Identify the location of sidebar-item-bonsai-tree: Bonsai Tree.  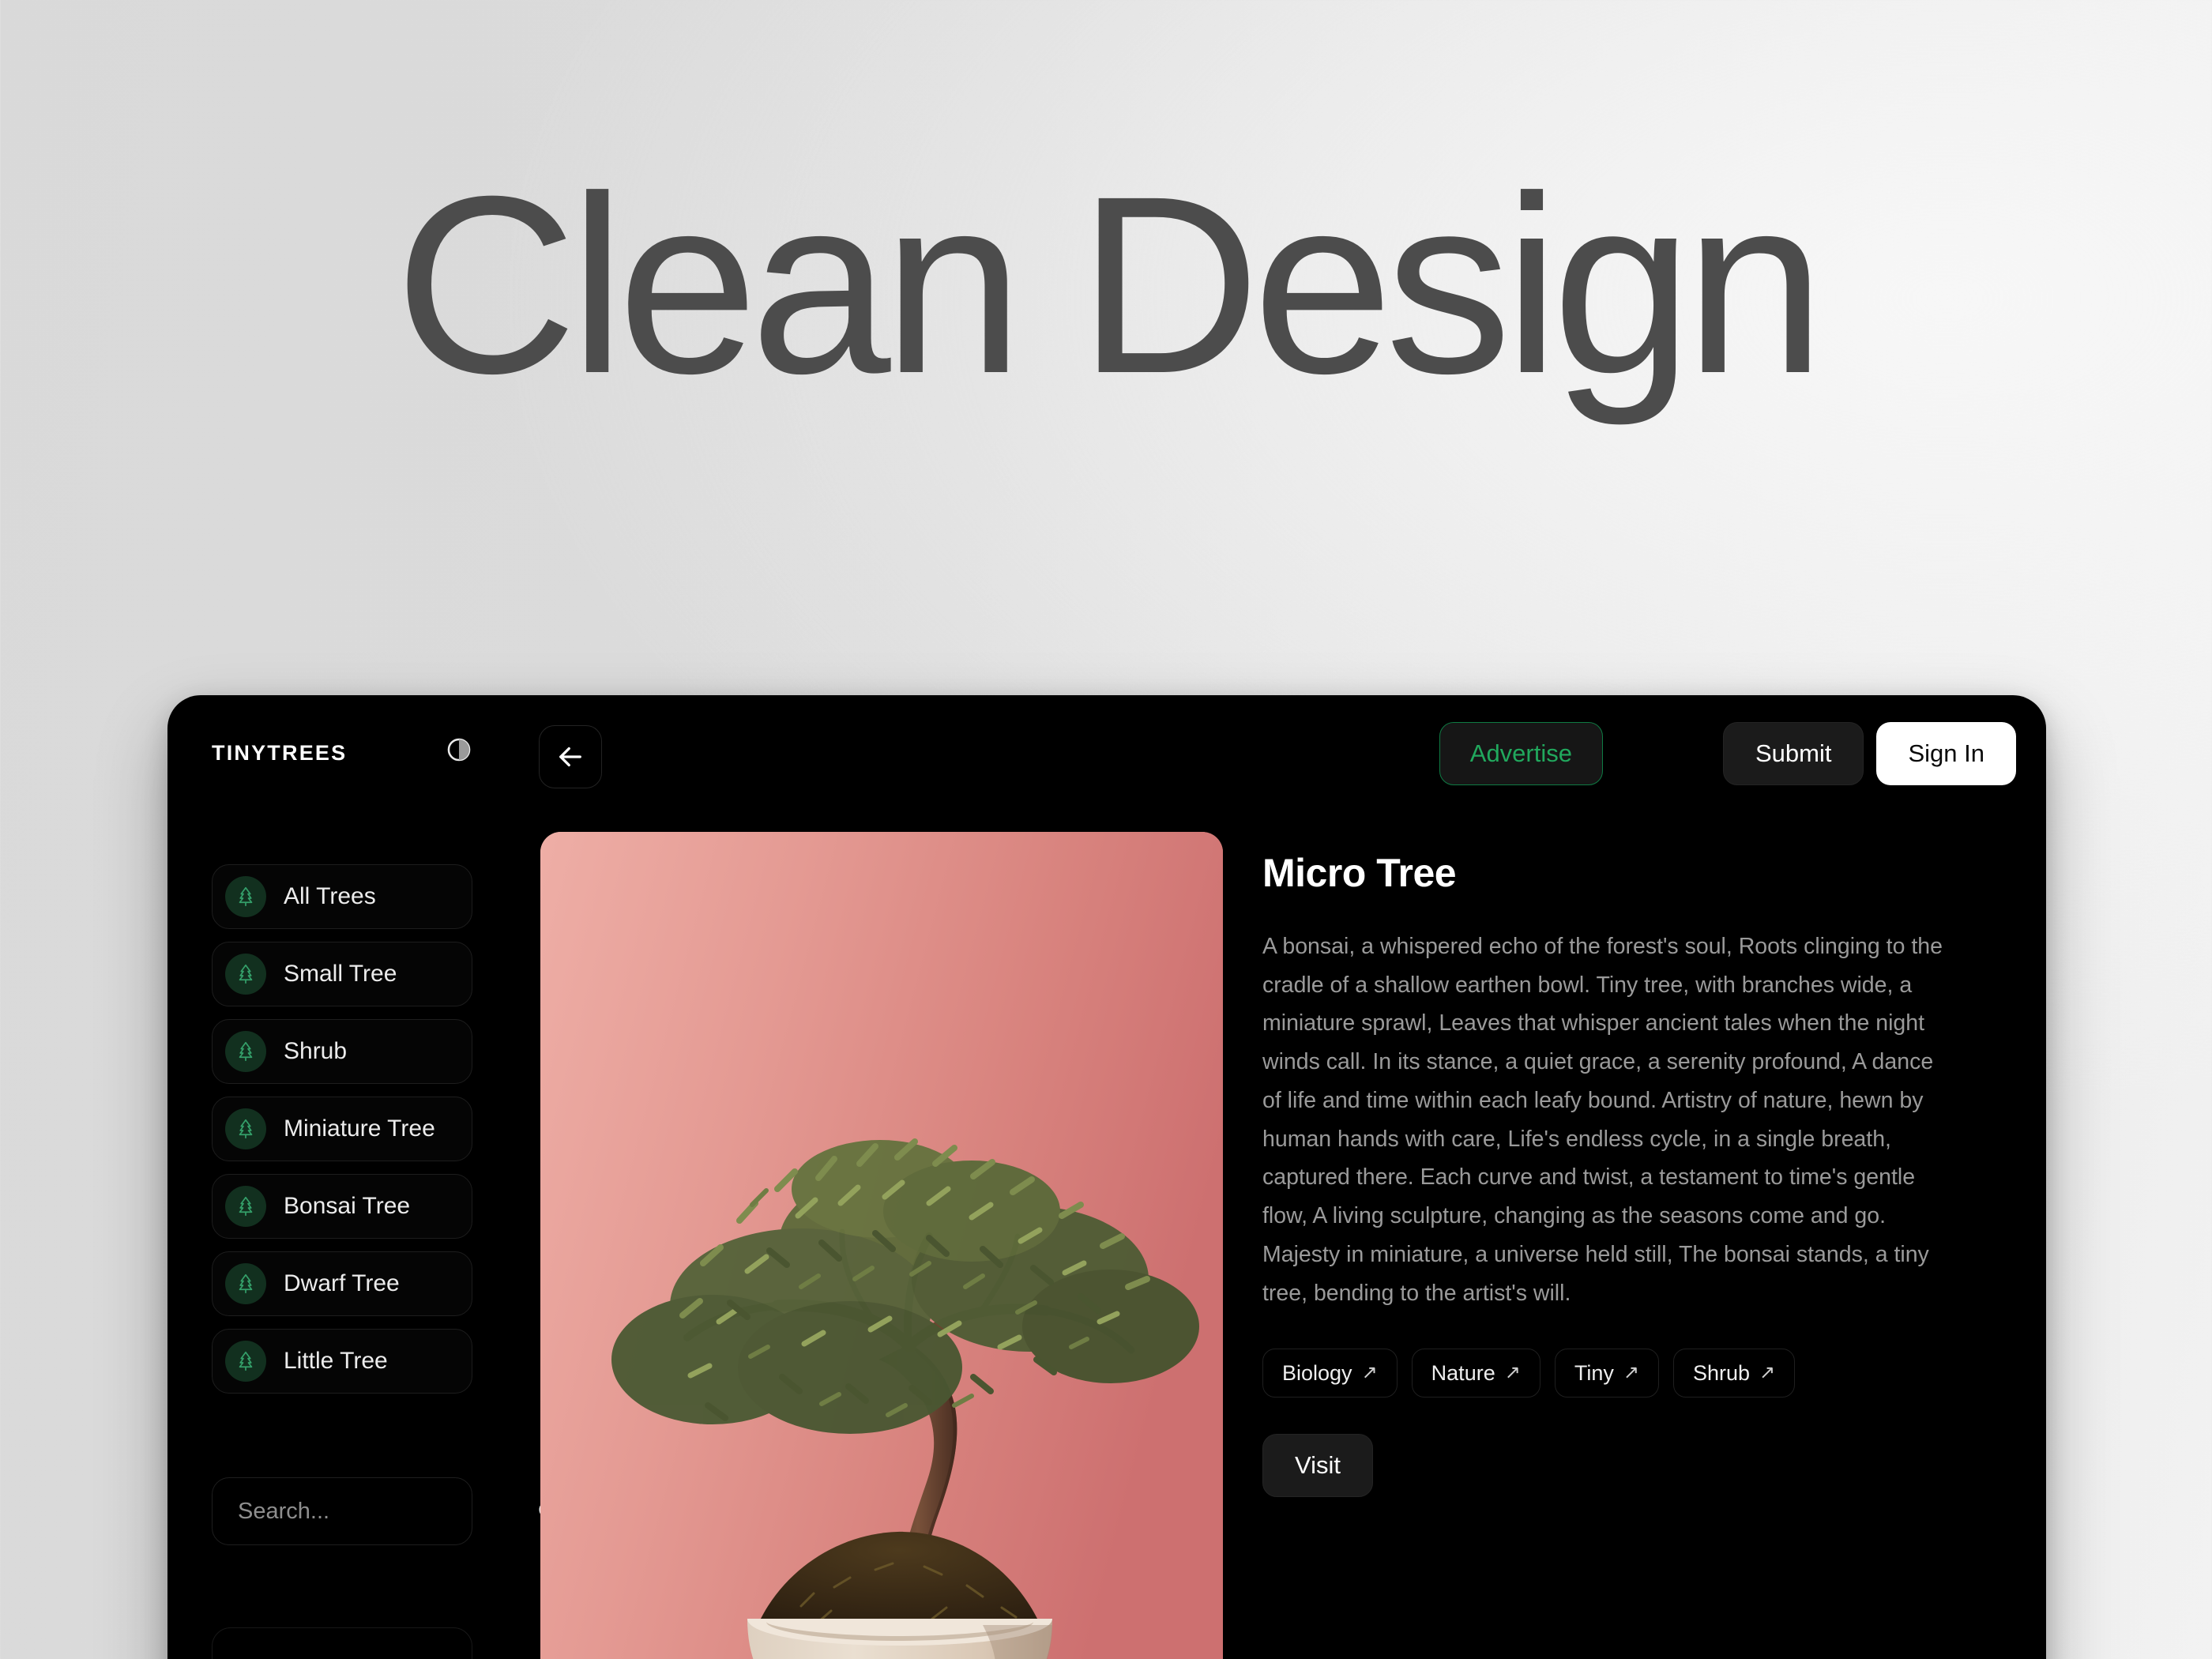
(342, 1206).